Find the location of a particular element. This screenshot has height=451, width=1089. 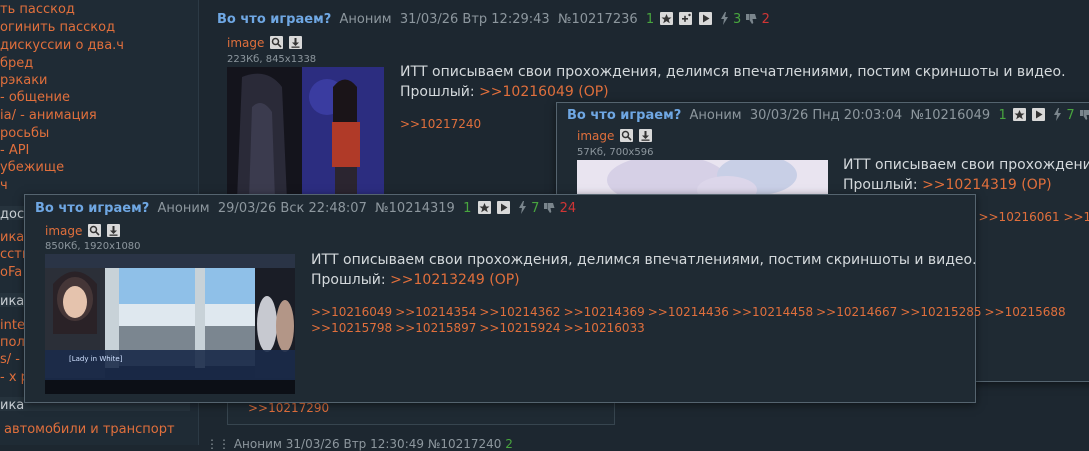

post-text-line: Прошлый: >>10214319 (OP) is located at coordinates (966, 185).